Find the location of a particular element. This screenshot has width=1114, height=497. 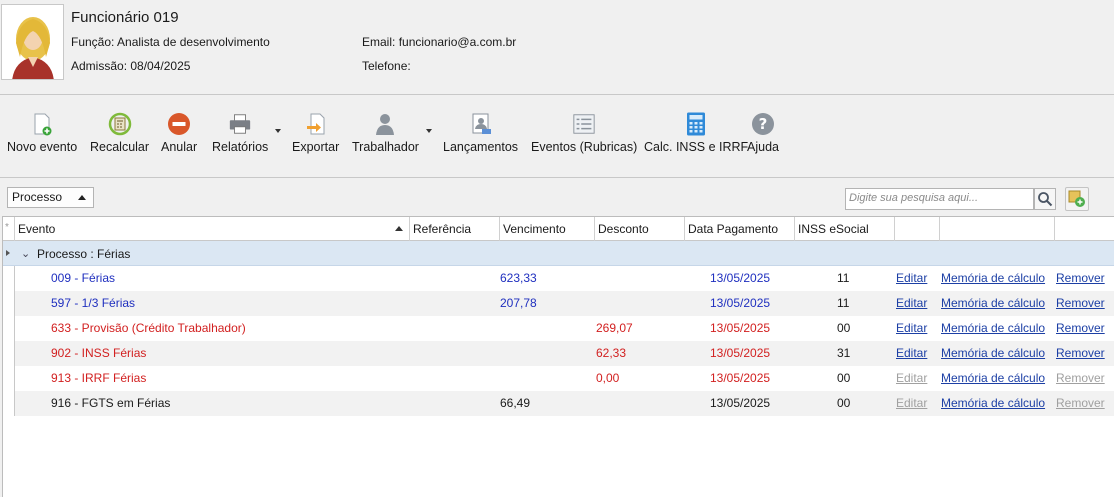

process-filter-select: Processo is located at coordinates (50, 197).